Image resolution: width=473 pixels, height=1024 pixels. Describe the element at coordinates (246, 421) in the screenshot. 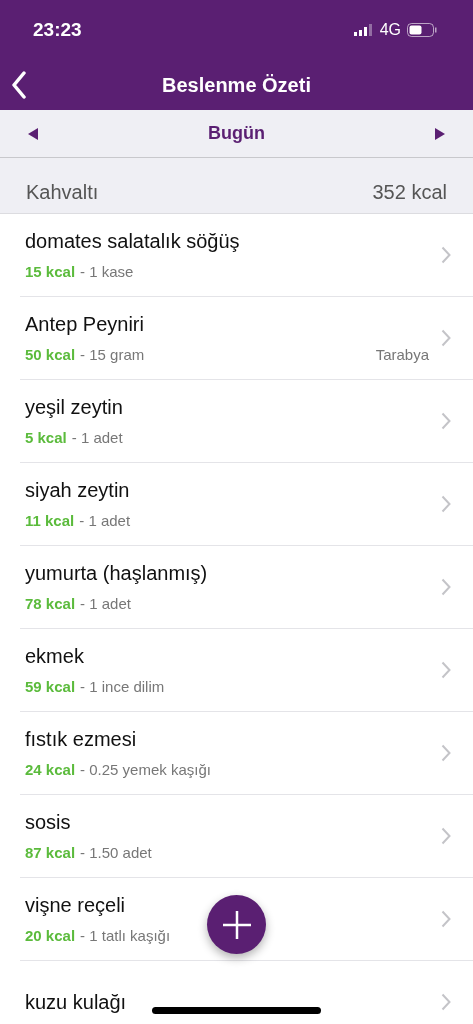

I see `food-row: yeşil zeytin 5 kcal - 1 adet` at that location.